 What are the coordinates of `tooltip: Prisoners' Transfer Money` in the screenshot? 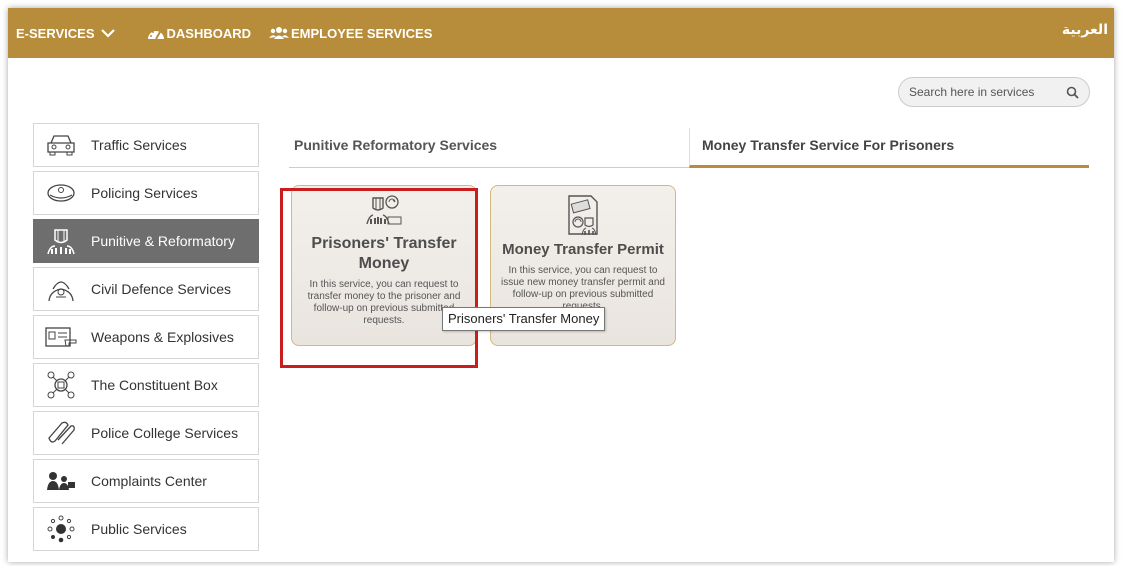 It's located at (524, 319).